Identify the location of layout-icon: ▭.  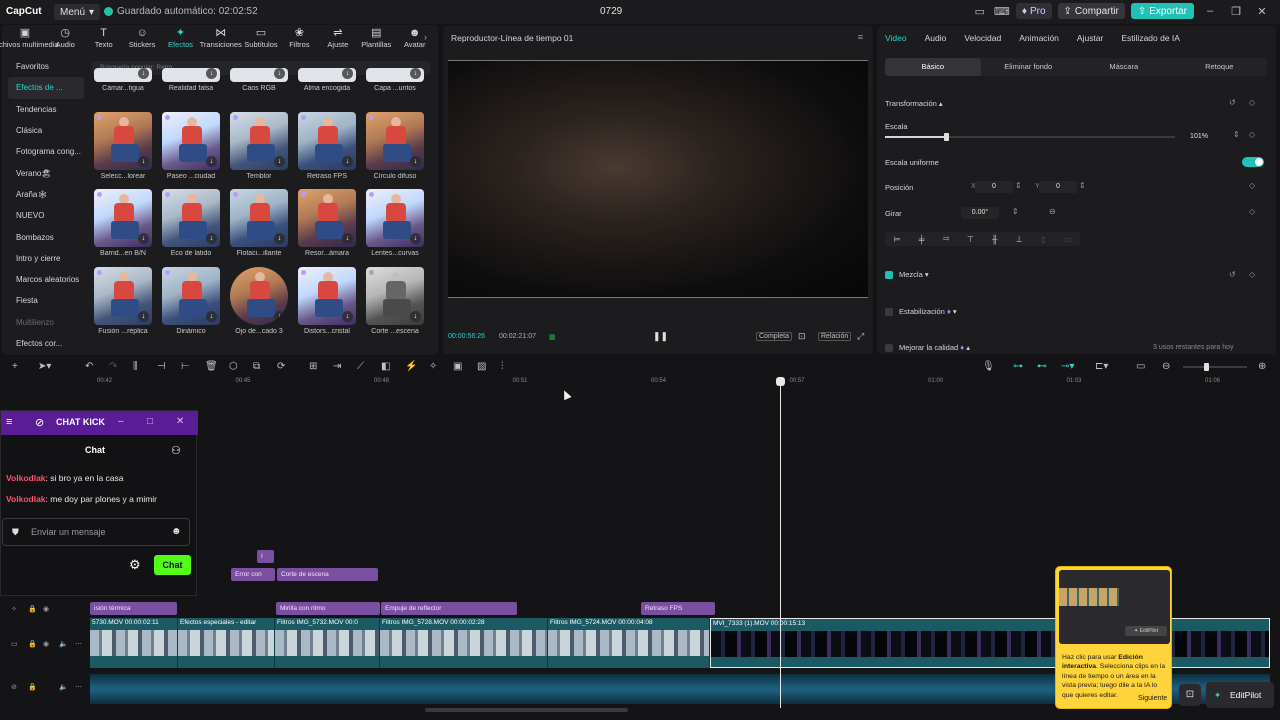
(980, 11).